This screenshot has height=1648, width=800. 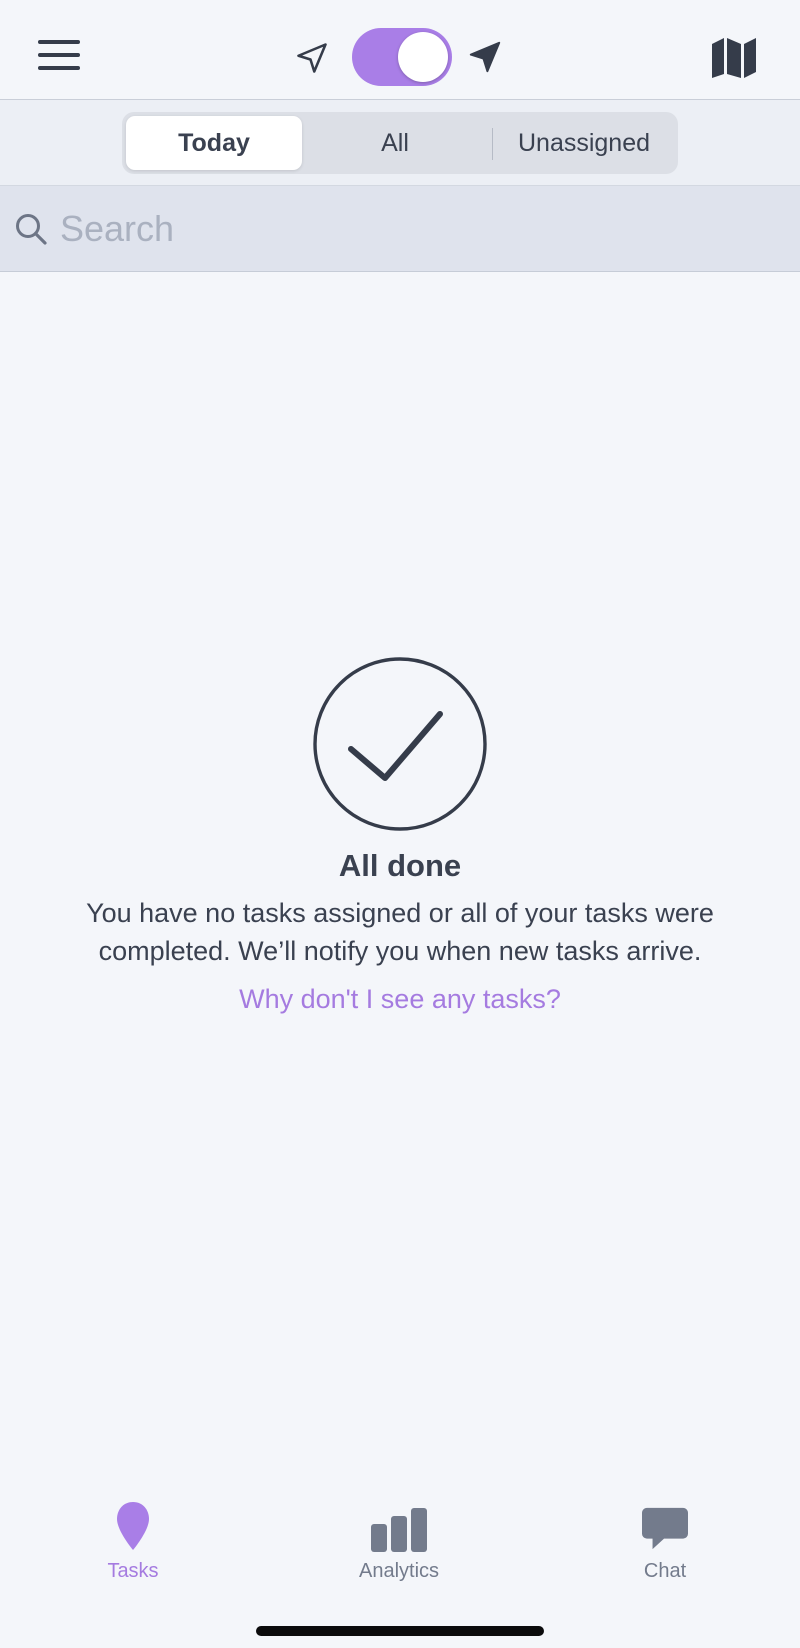 What do you see at coordinates (400, 1631) in the screenshot?
I see `home-indicator` at bounding box center [400, 1631].